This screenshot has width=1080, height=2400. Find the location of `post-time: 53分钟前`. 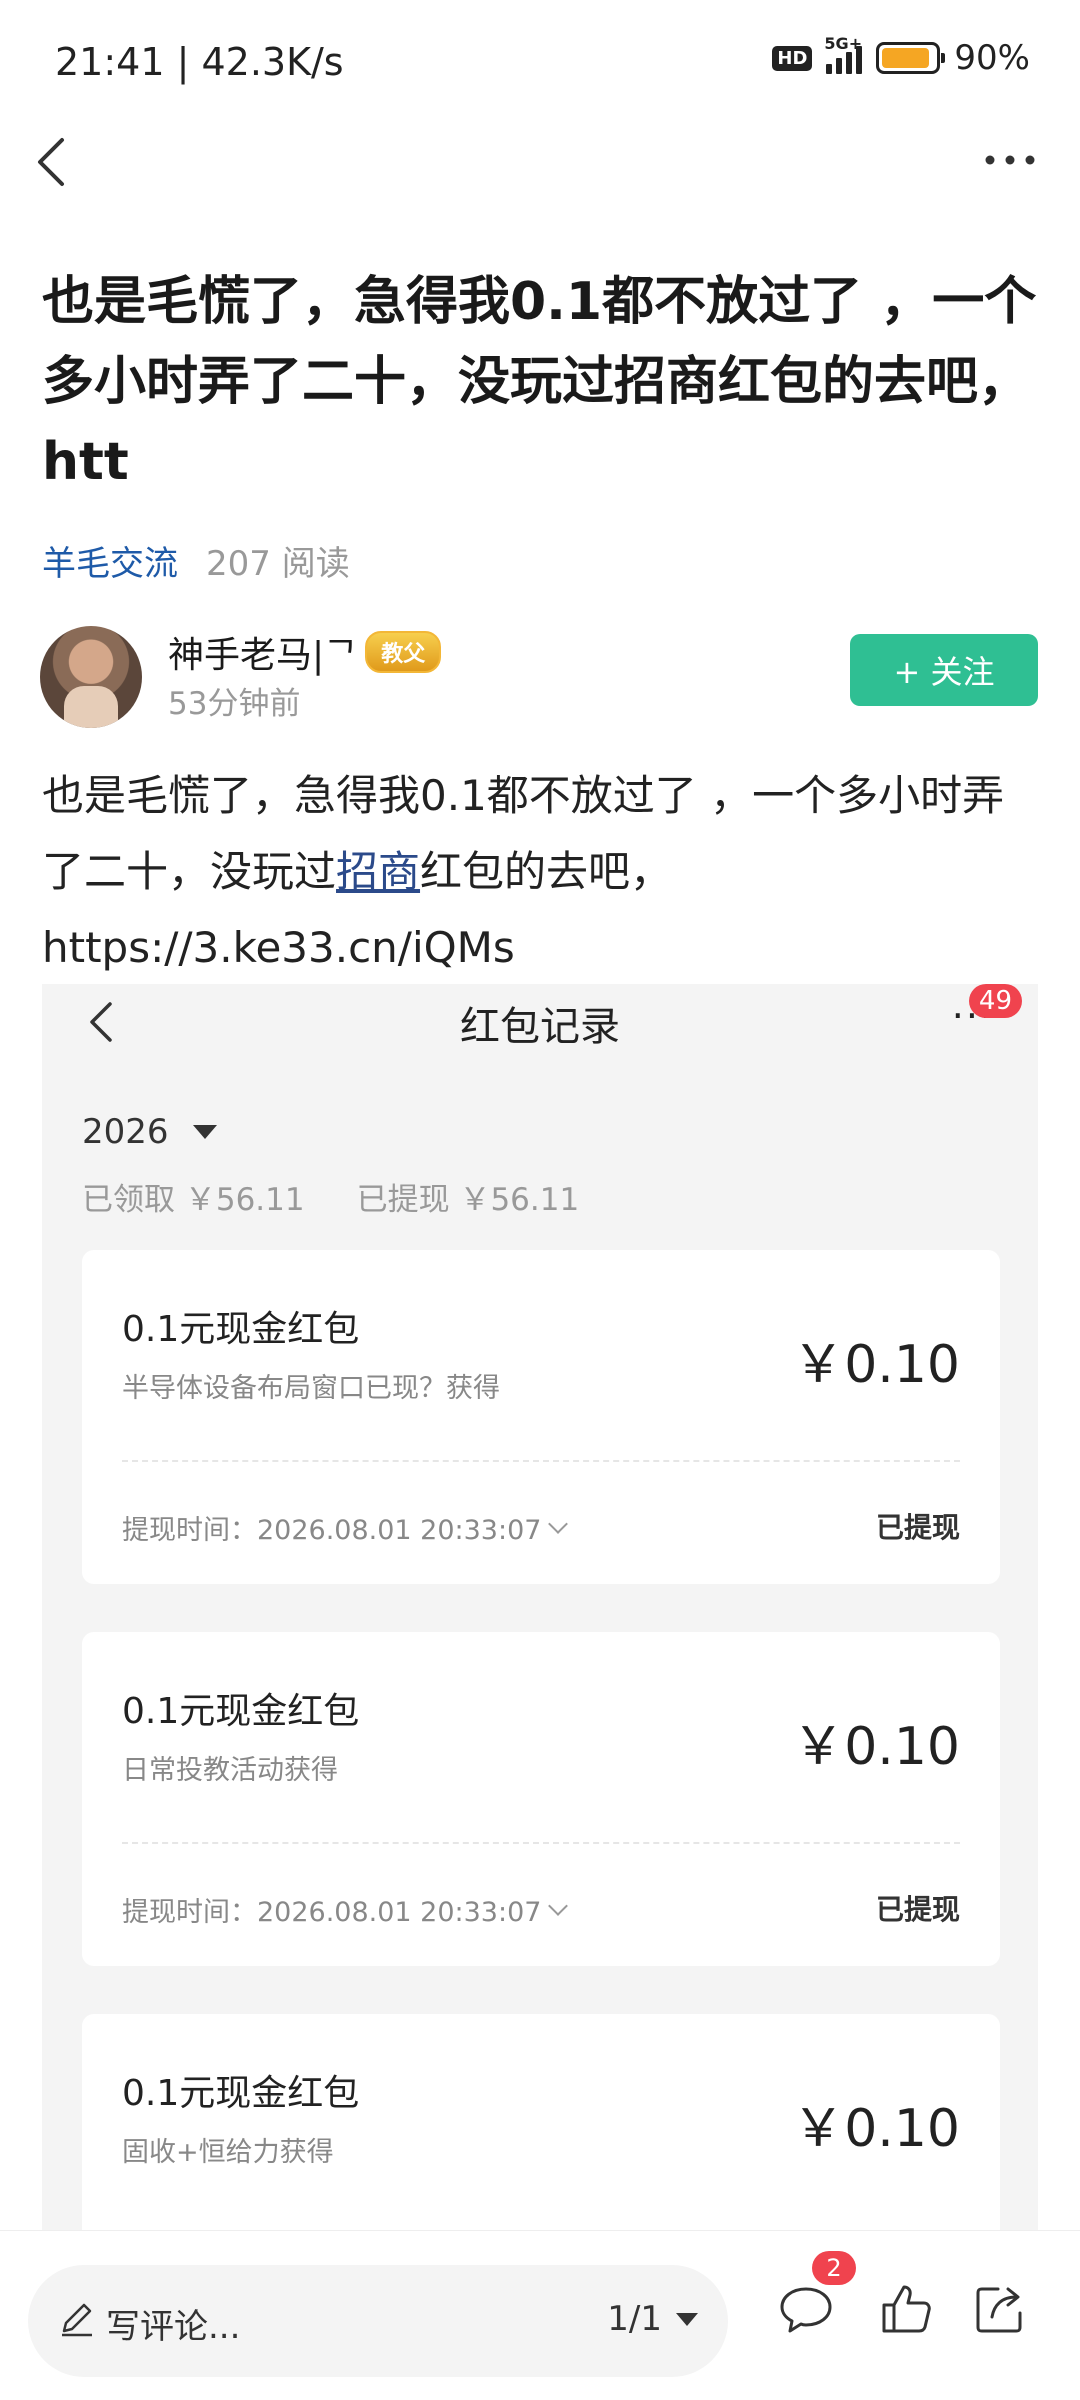

post-time: 53分钟前 is located at coordinates (234, 704).